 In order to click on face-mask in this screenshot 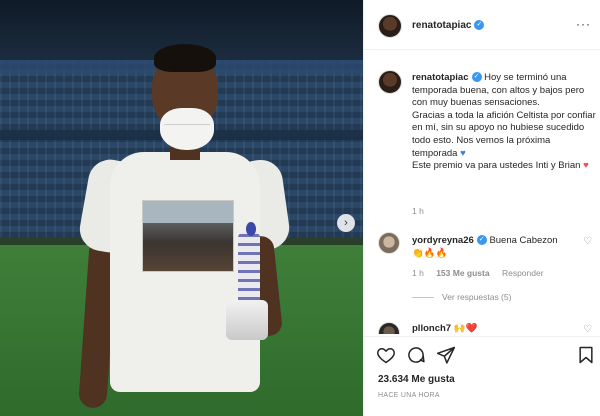, I will do `click(187, 129)`.